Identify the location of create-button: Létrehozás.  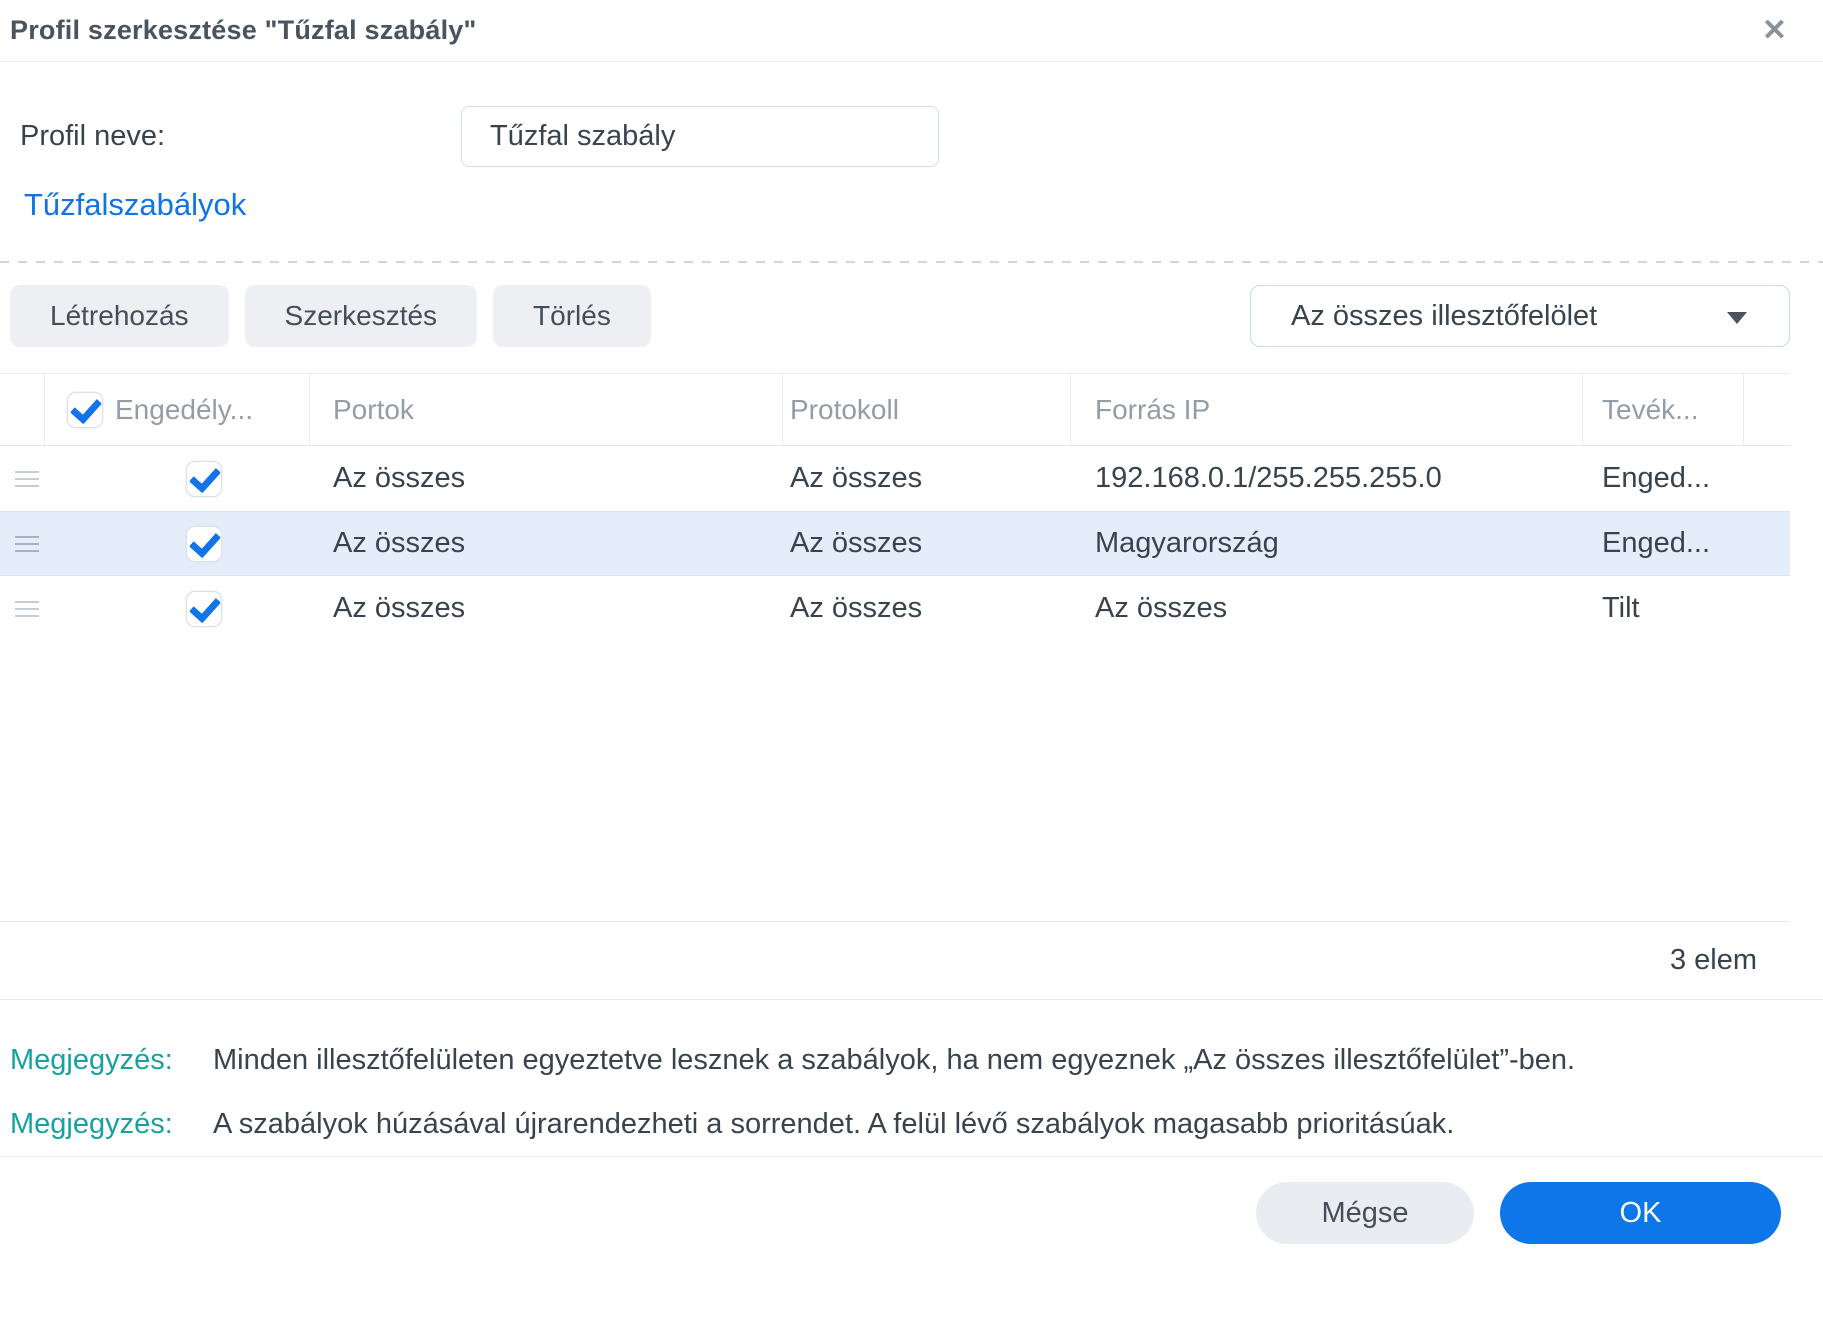
(119, 316).